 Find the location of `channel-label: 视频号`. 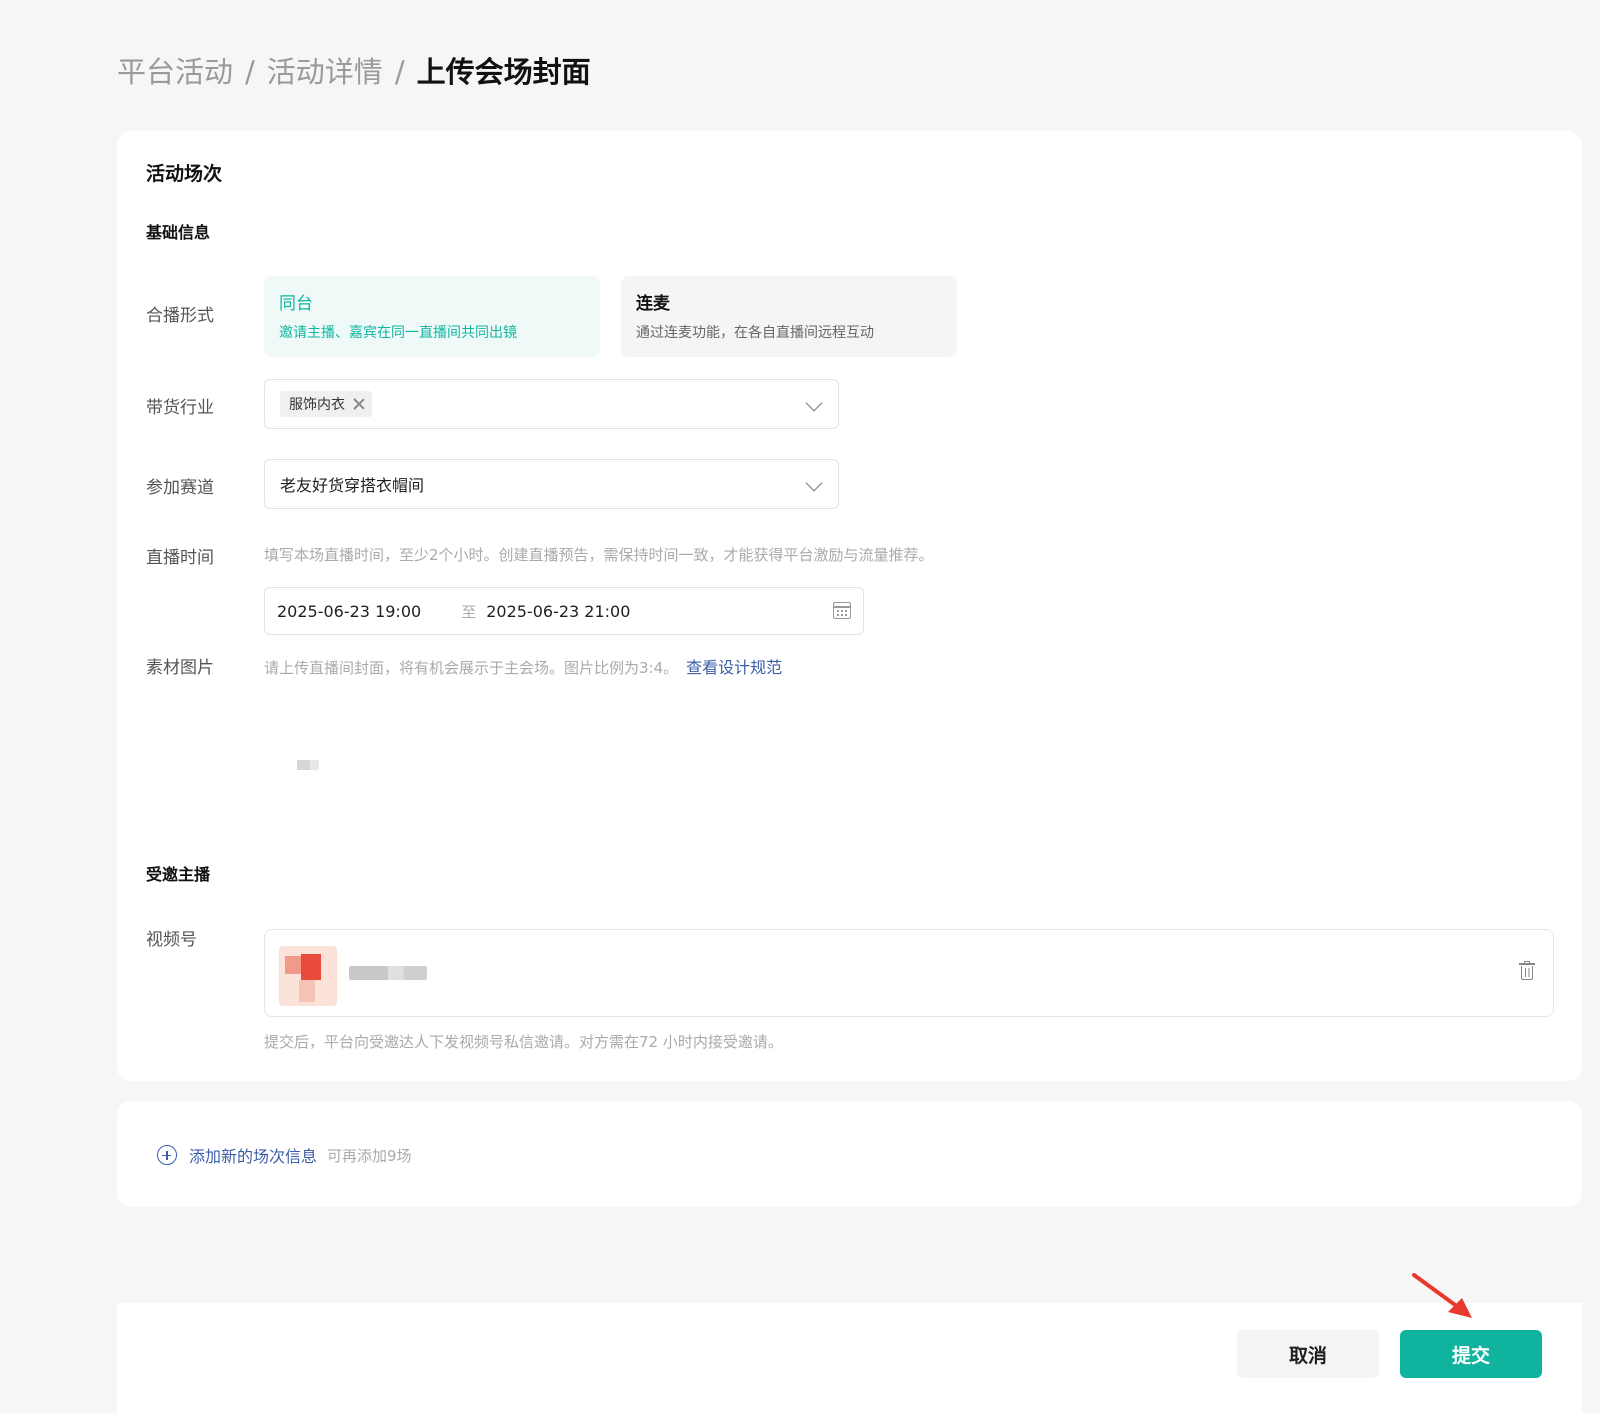

channel-label: 视频号 is located at coordinates (171, 940).